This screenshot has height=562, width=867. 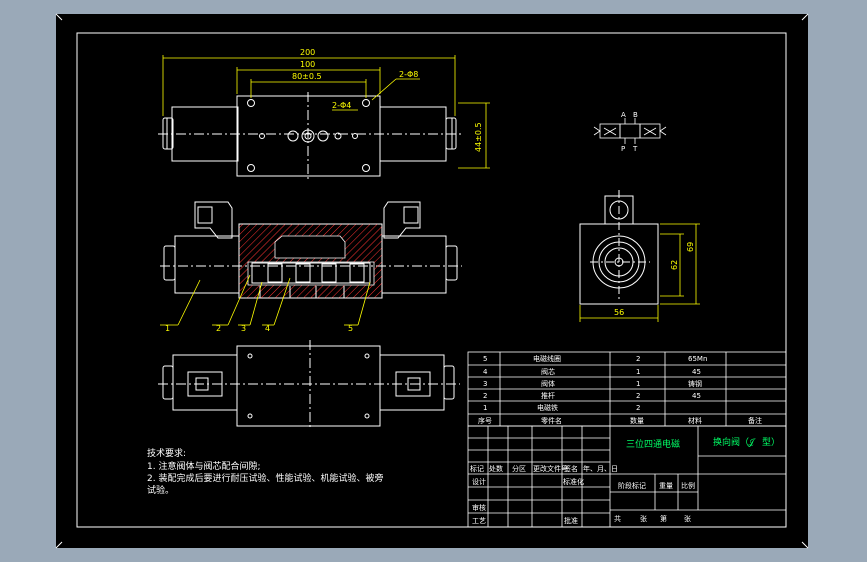 What do you see at coordinates (771, 442) in the screenshot?
I see `drawing-name-tail: 型）` at bounding box center [771, 442].